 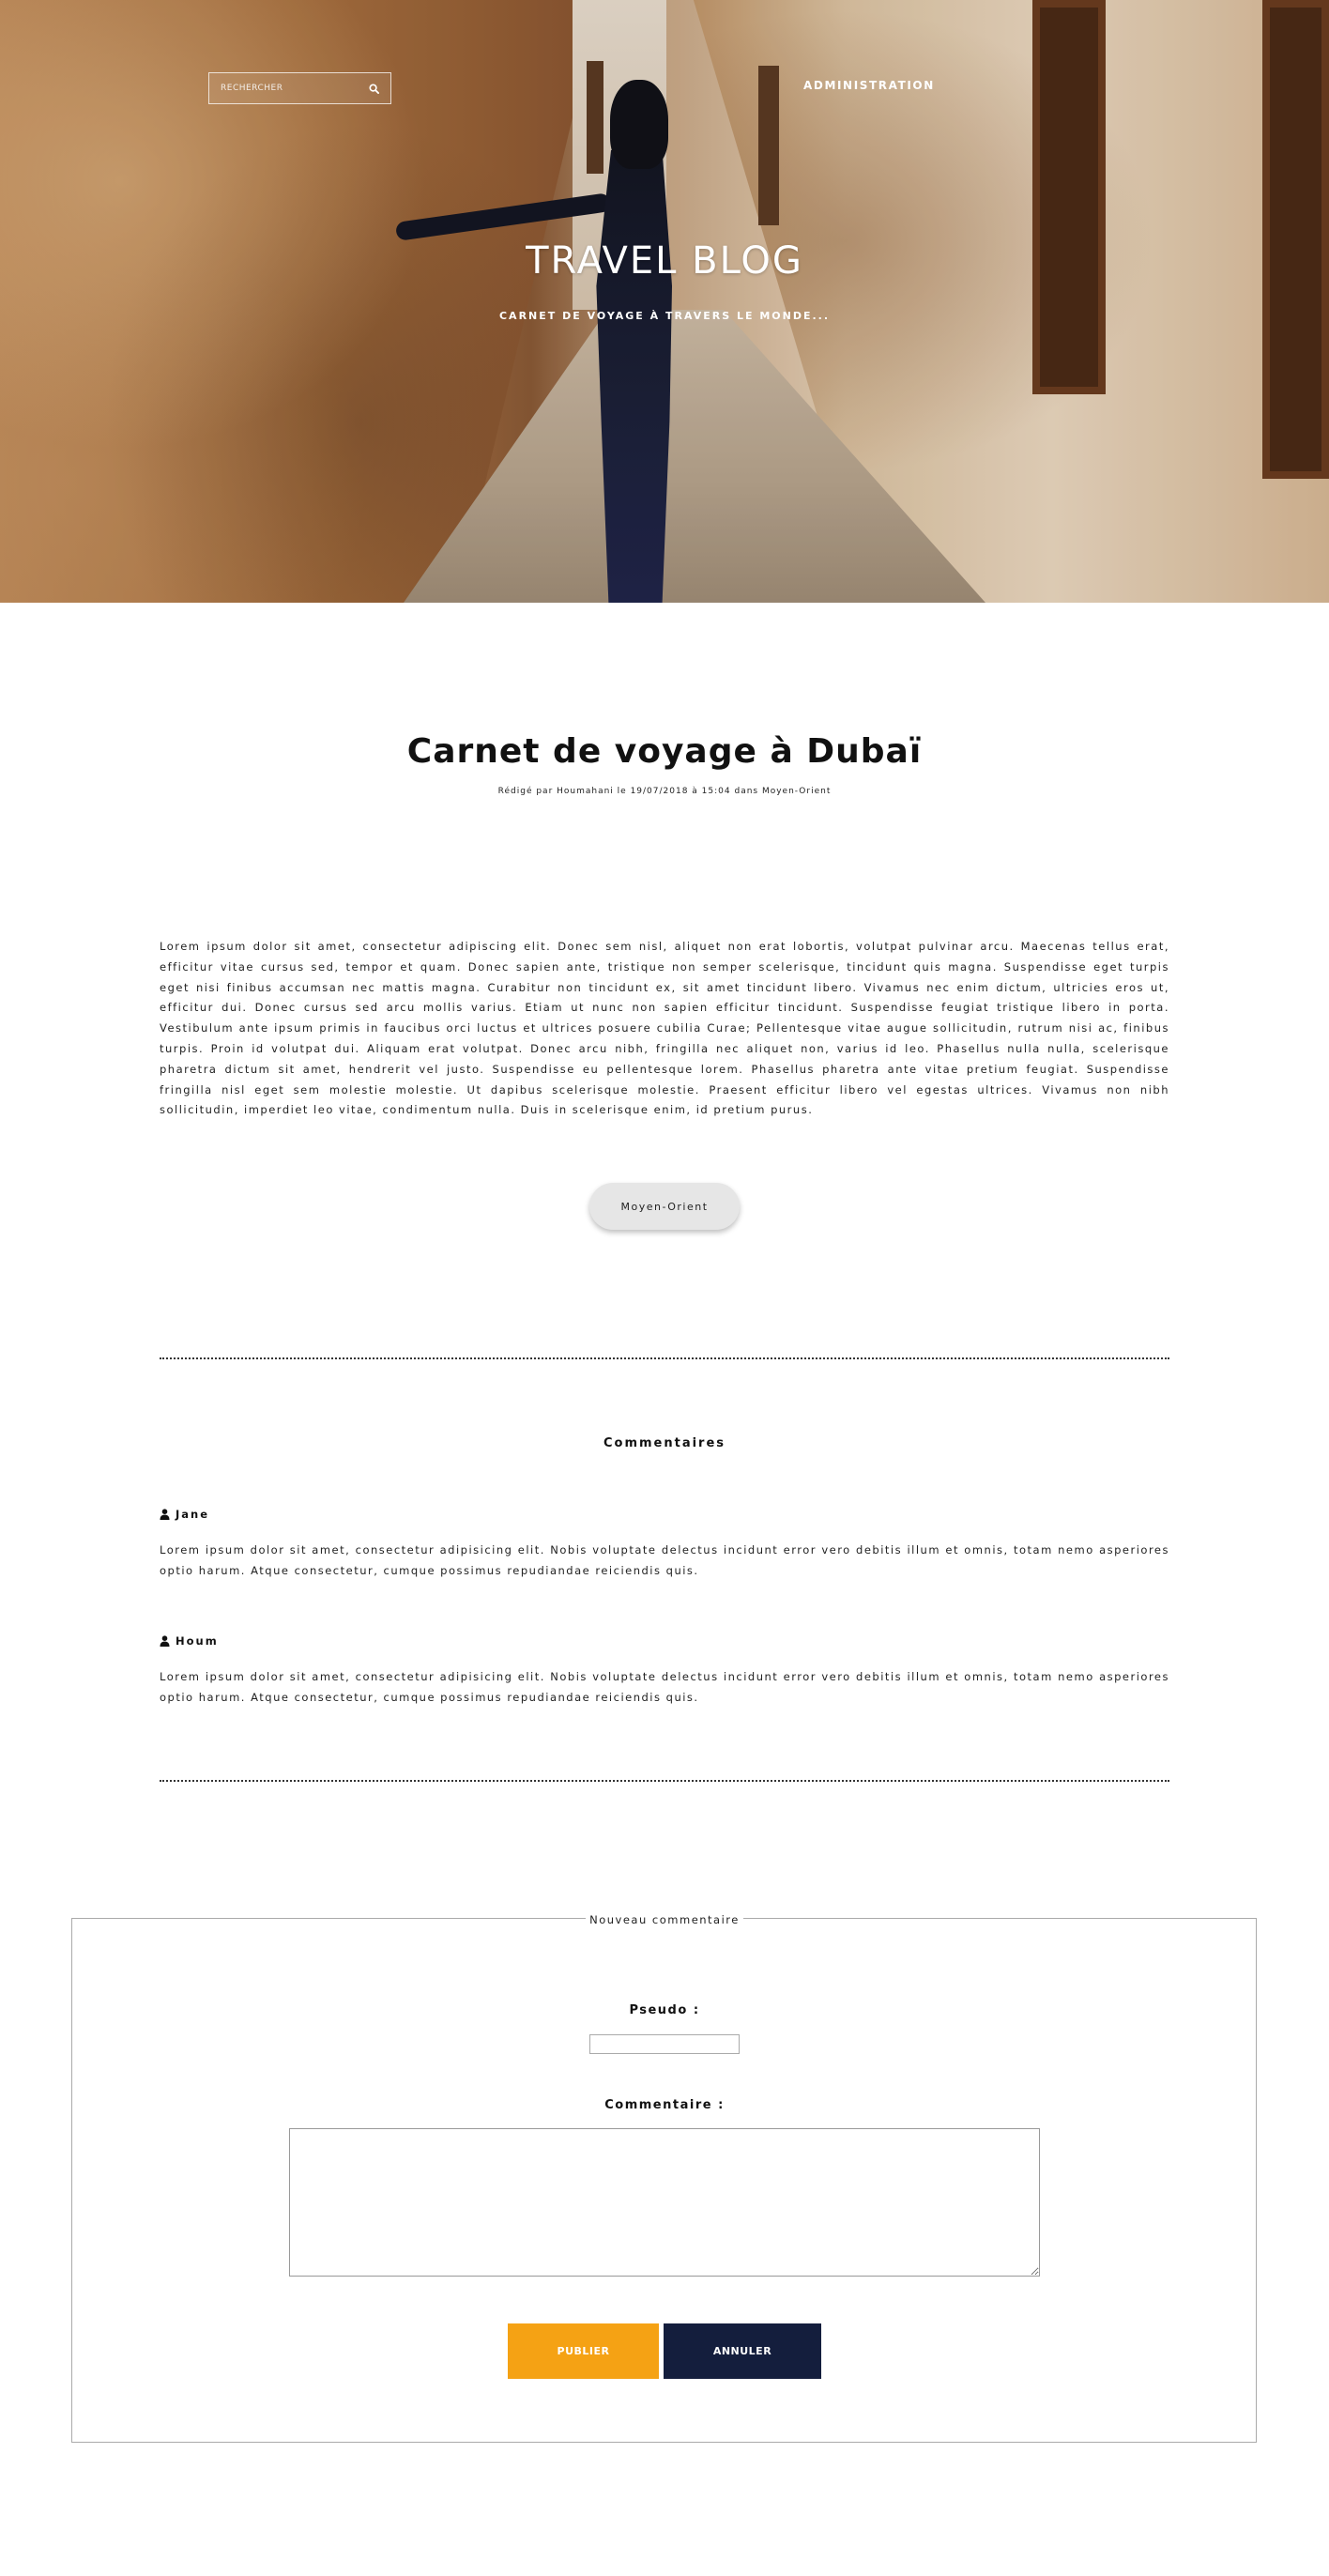 I want to click on nav-administration-link: ADMINISTRATION, so click(x=869, y=86).